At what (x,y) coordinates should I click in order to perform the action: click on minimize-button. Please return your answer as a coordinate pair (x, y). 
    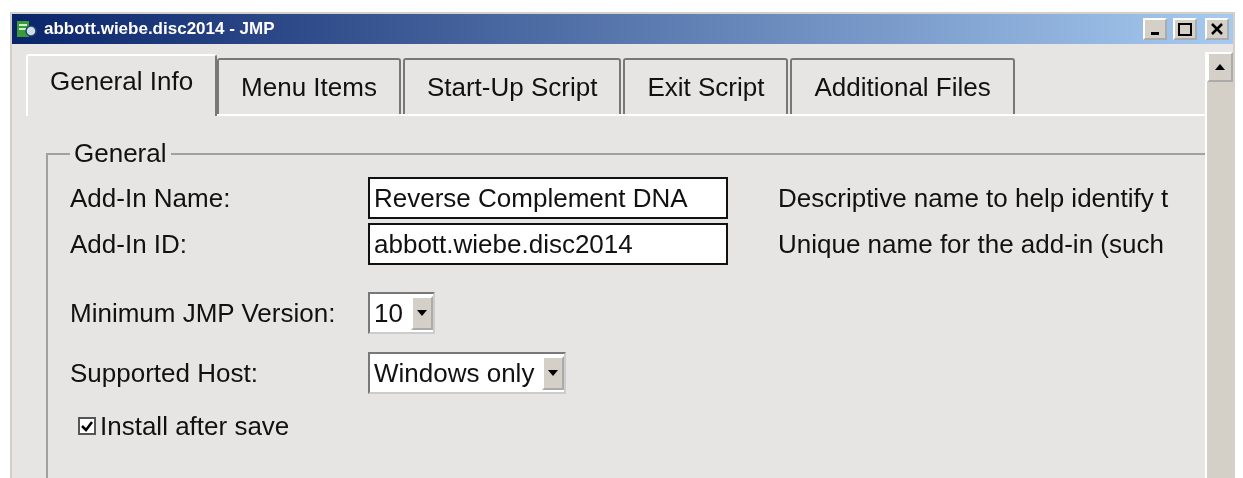
    Looking at the image, I should click on (1155, 29).